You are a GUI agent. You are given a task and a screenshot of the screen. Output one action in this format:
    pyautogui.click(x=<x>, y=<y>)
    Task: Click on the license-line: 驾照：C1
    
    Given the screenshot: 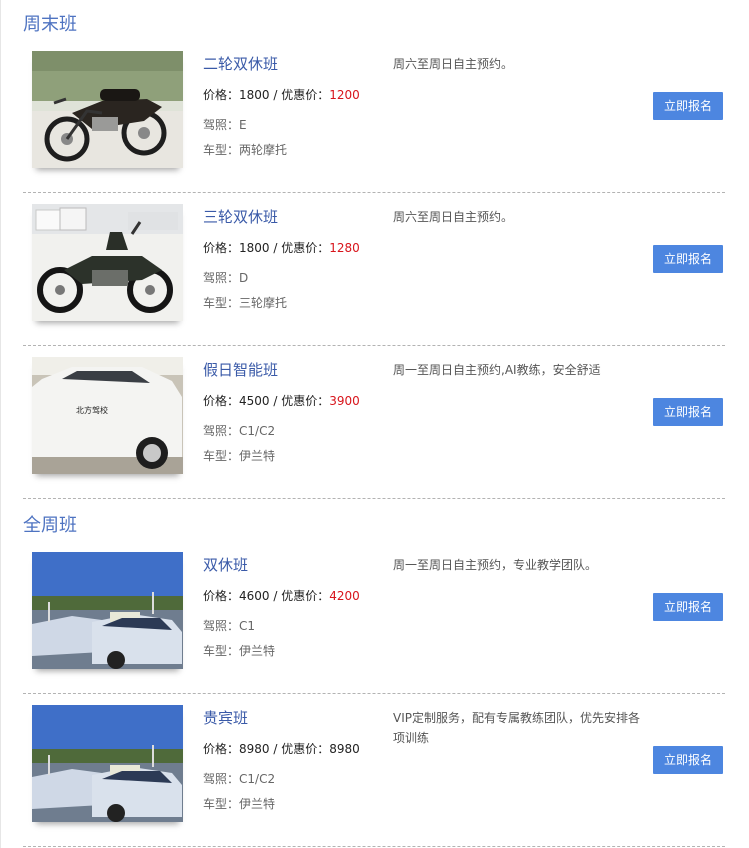 What is the action you would take?
    pyautogui.click(x=229, y=626)
    